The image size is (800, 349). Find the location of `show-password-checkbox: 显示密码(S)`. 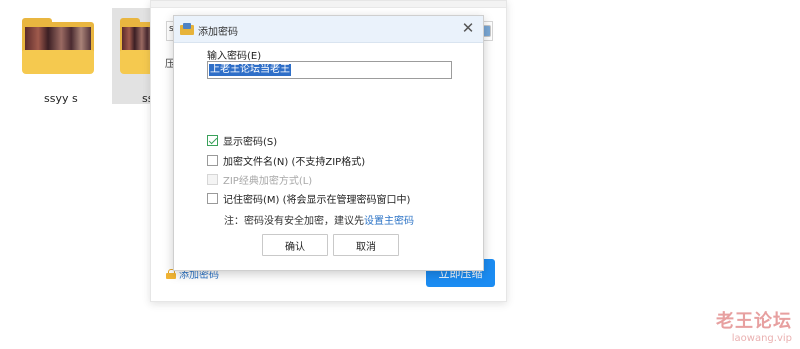

show-password-checkbox: 显示密码(S) is located at coordinates (242, 140).